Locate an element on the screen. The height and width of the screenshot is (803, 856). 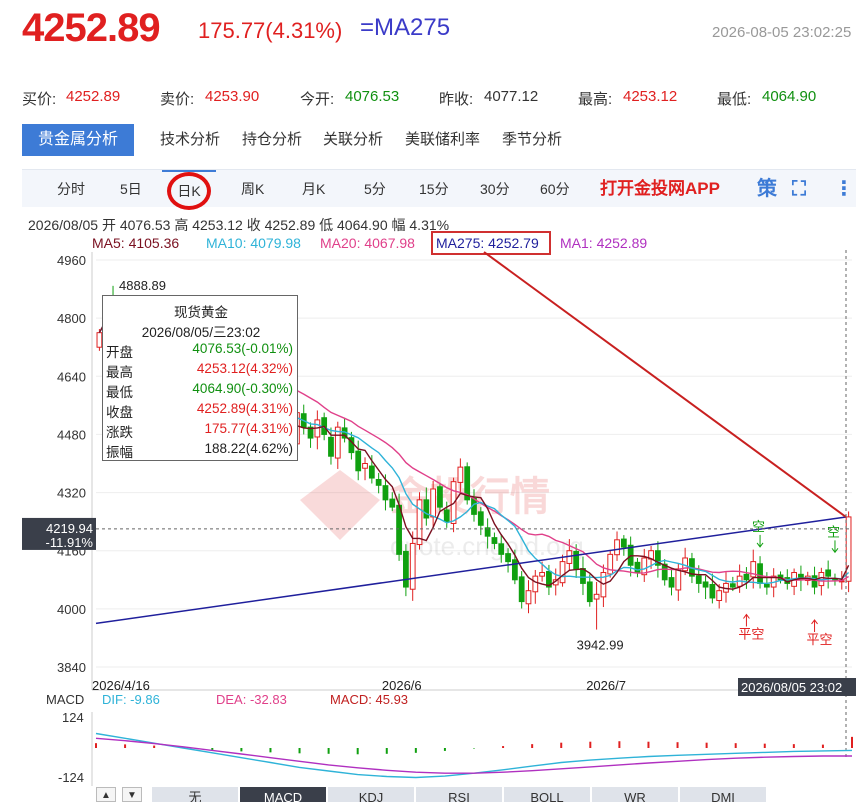
cursor-price: 4219.94 is located at coordinates (69, 528).